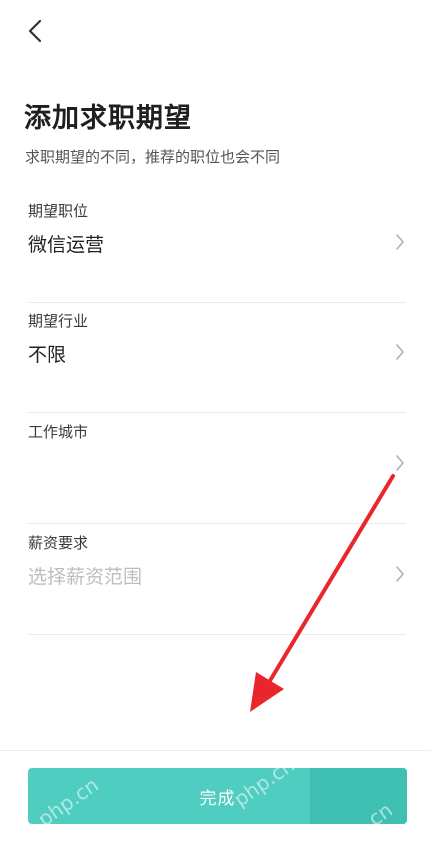 The width and height of the screenshot is (431, 856). I want to click on expected-position-label: 期望职位, so click(58, 211).